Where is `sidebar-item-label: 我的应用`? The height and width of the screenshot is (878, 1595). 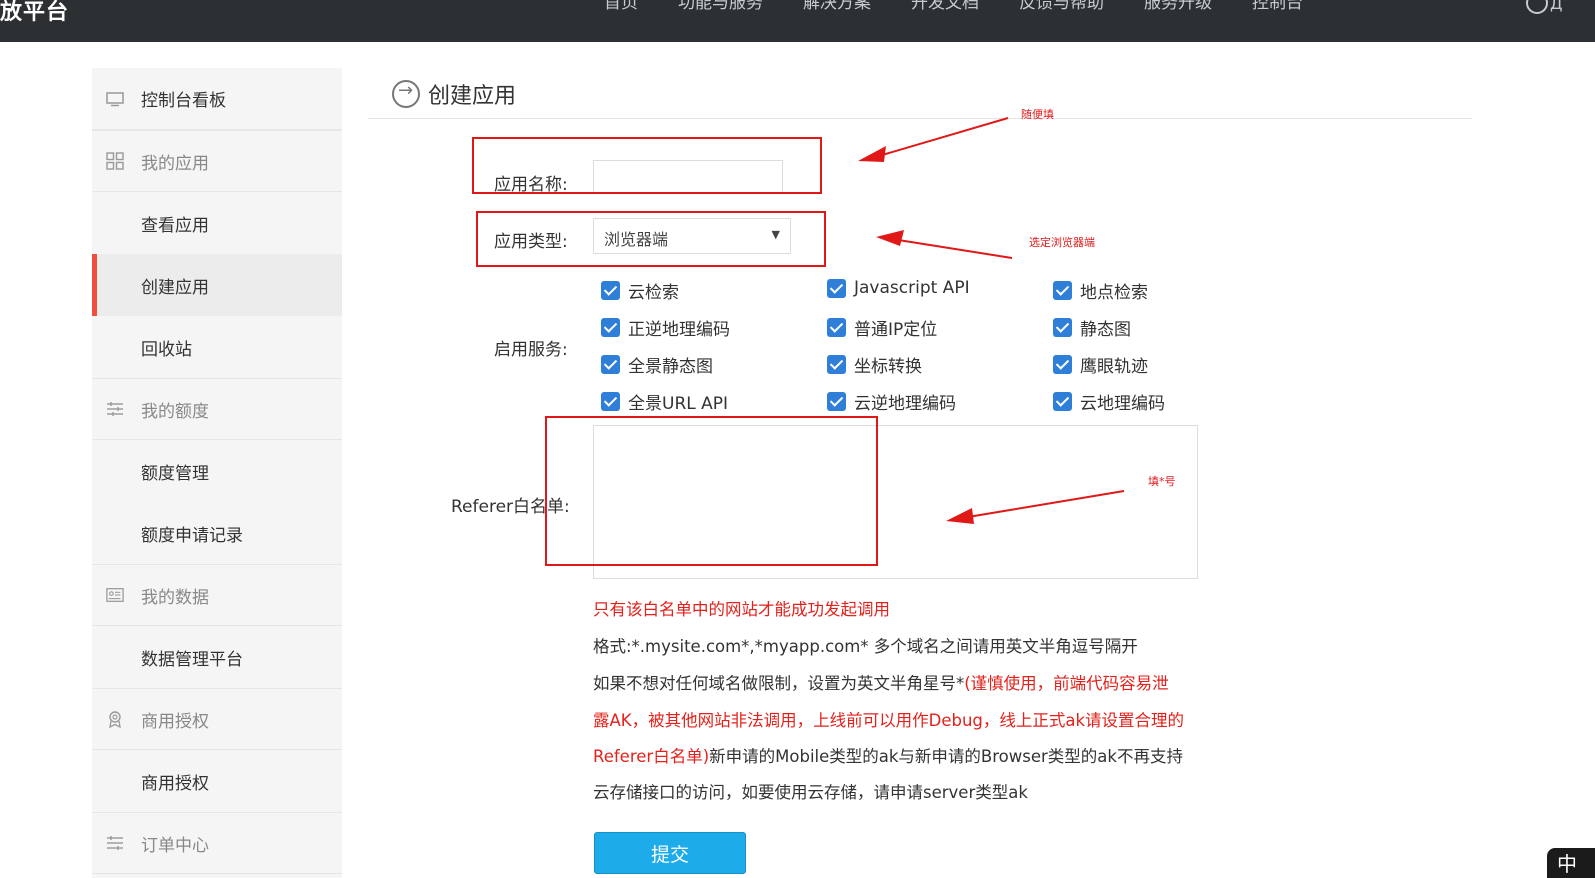
sidebar-item-label: 我的应用 is located at coordinates (175, 163).